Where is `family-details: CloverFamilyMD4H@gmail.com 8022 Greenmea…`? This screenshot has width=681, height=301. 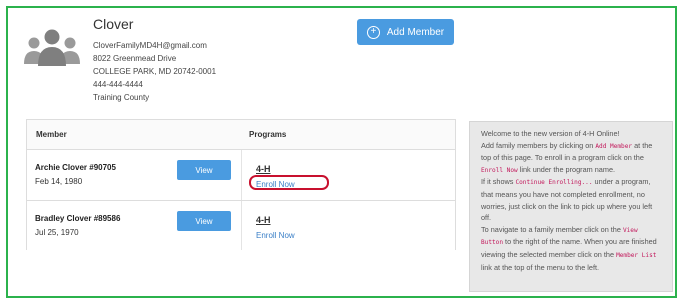 family-details: CloverFamilyMD4H@gmail.com 8022 Greenmea… is located at coordinates (154, 71).